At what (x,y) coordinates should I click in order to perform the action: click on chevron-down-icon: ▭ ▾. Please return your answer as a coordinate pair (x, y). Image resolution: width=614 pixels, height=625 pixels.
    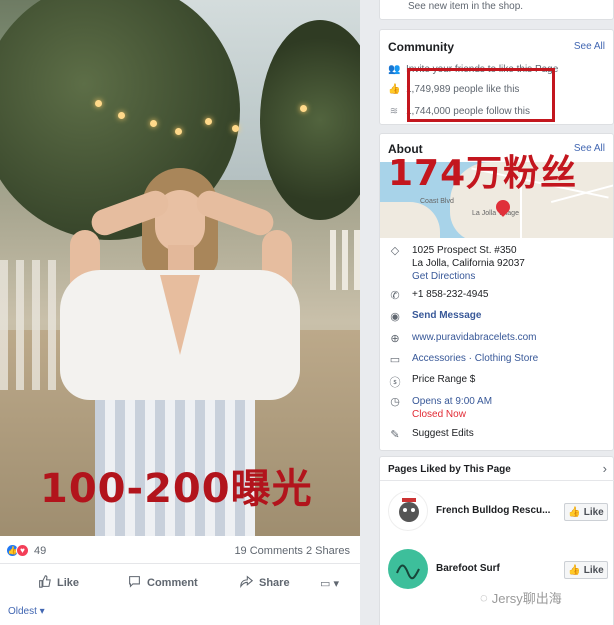
    Looking at the image, I should click on (329, 583).